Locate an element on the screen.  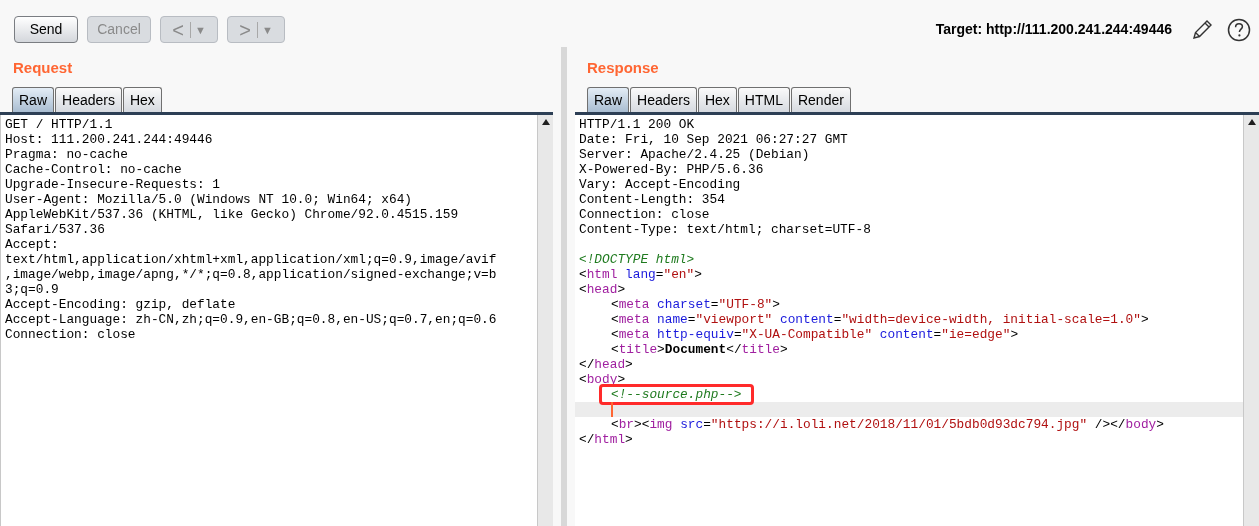
code-line: X-Powered-By: PHP/5.6.36 is located at coordinates (671, 169).